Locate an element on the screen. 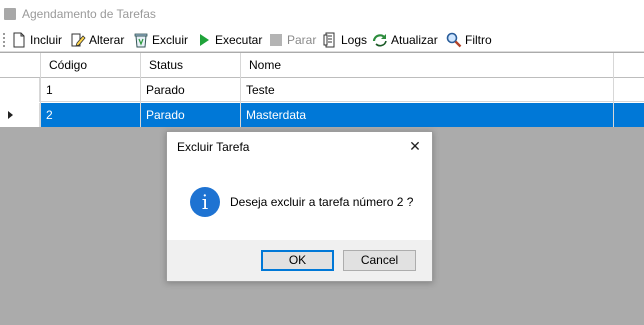 The height and width of the screenshot is (325, 644). information-icon: i is located at coordinates (205, 202).